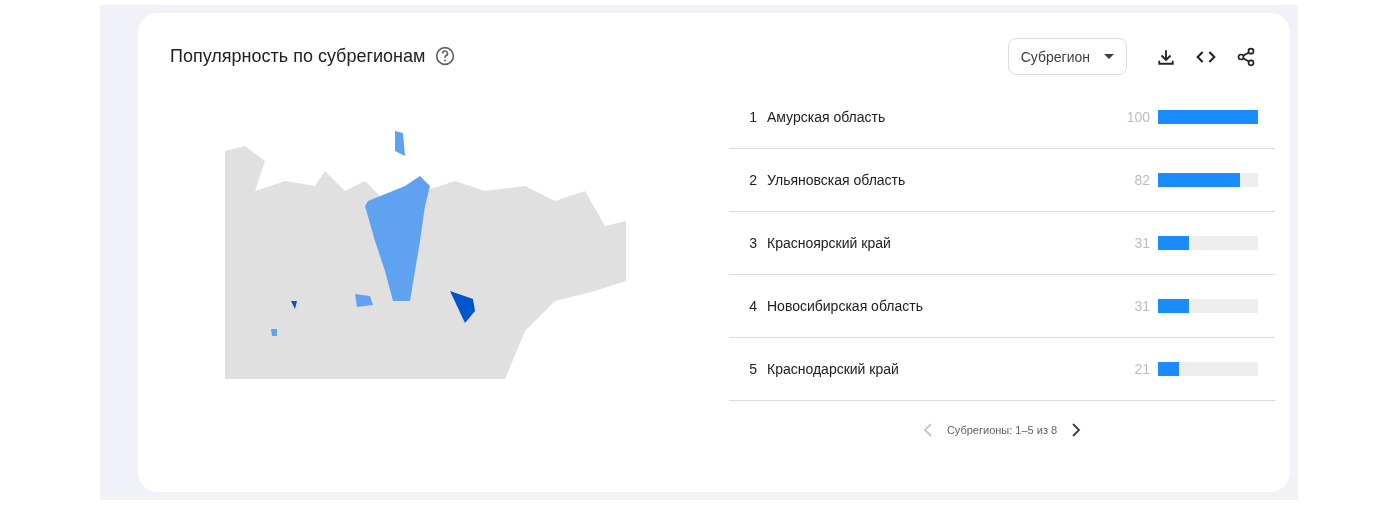 This screenshot has height=508, width=1400. Describe the element at coordinates (845, 306) in the screenshot. I see `region-name: Новосибирская область` at that location.